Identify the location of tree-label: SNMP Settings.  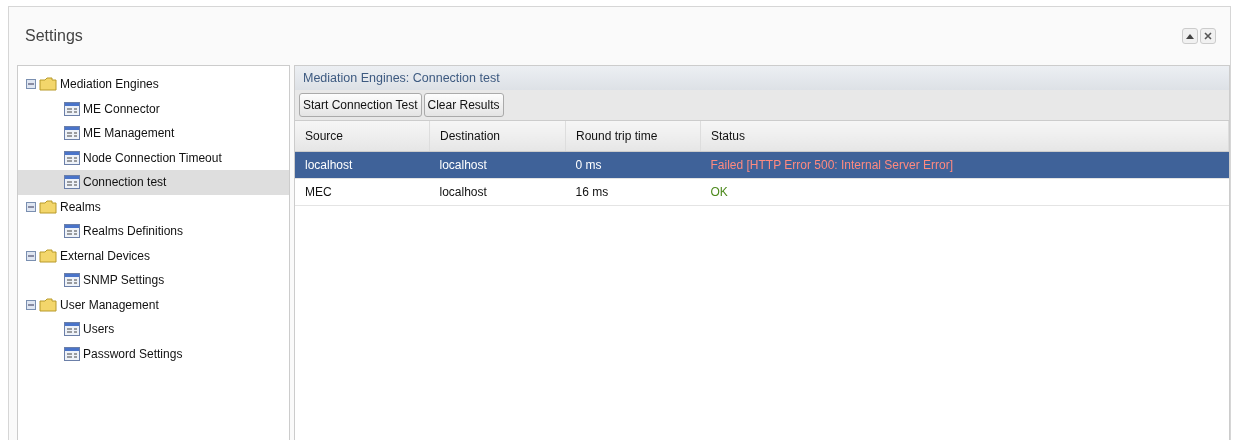
(124, 280).